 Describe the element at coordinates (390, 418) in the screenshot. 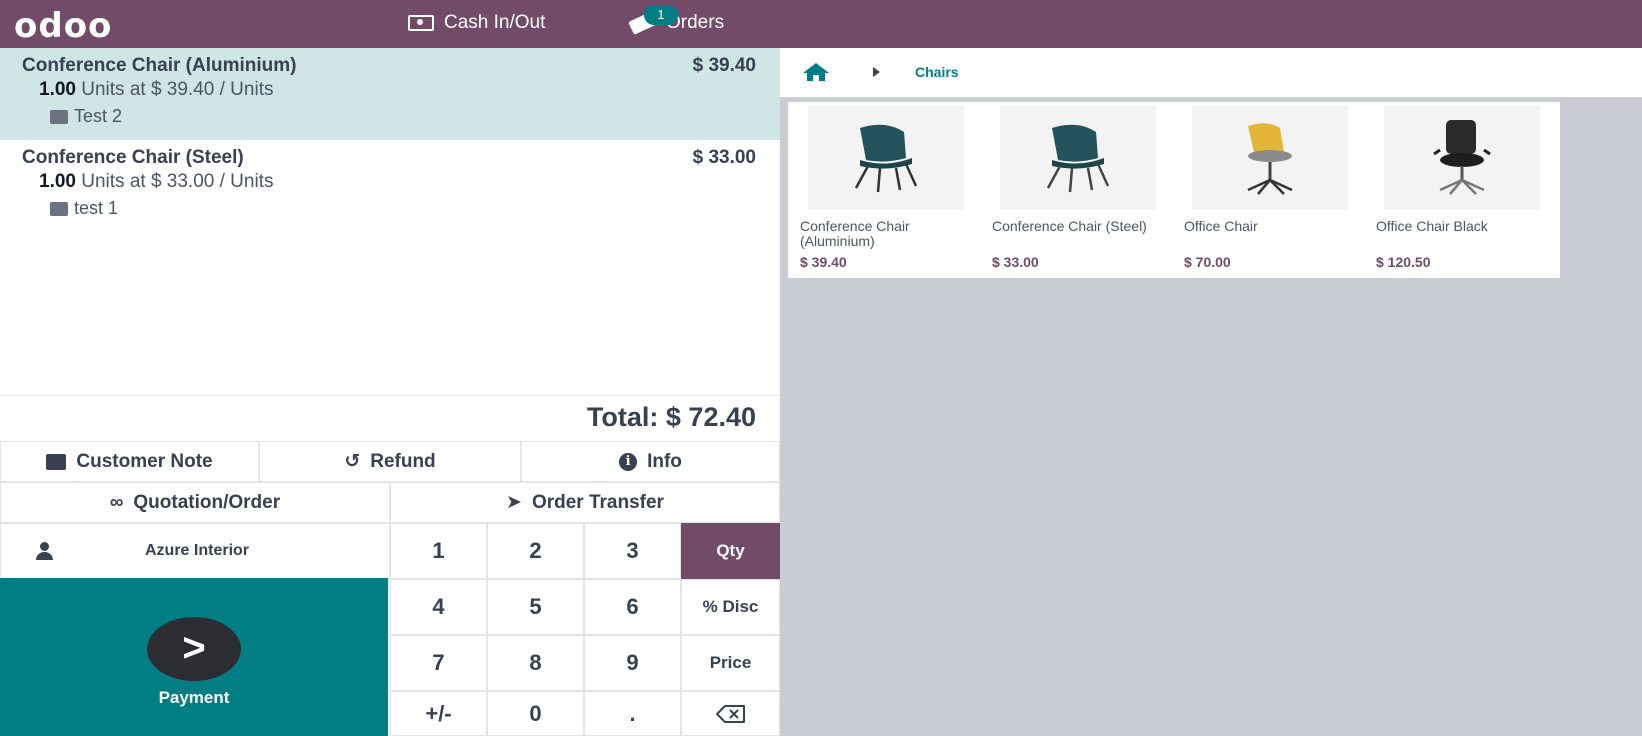

I see `order-total-row: Total: $ 72.40` at that location.